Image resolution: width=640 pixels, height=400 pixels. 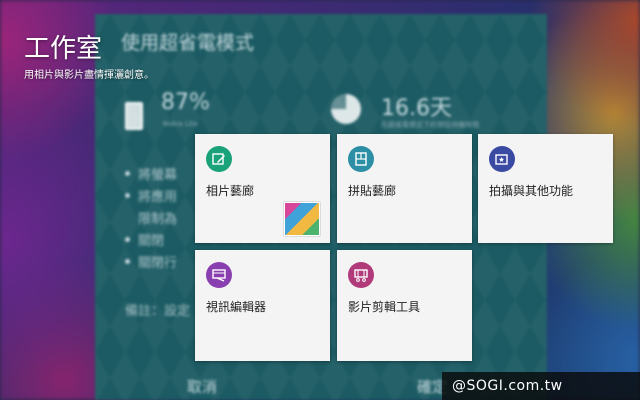 What do you see at coordinates (202, 387) in the screenshot?
I see `cancel-button: 取消` at bounding box center [202, 387].